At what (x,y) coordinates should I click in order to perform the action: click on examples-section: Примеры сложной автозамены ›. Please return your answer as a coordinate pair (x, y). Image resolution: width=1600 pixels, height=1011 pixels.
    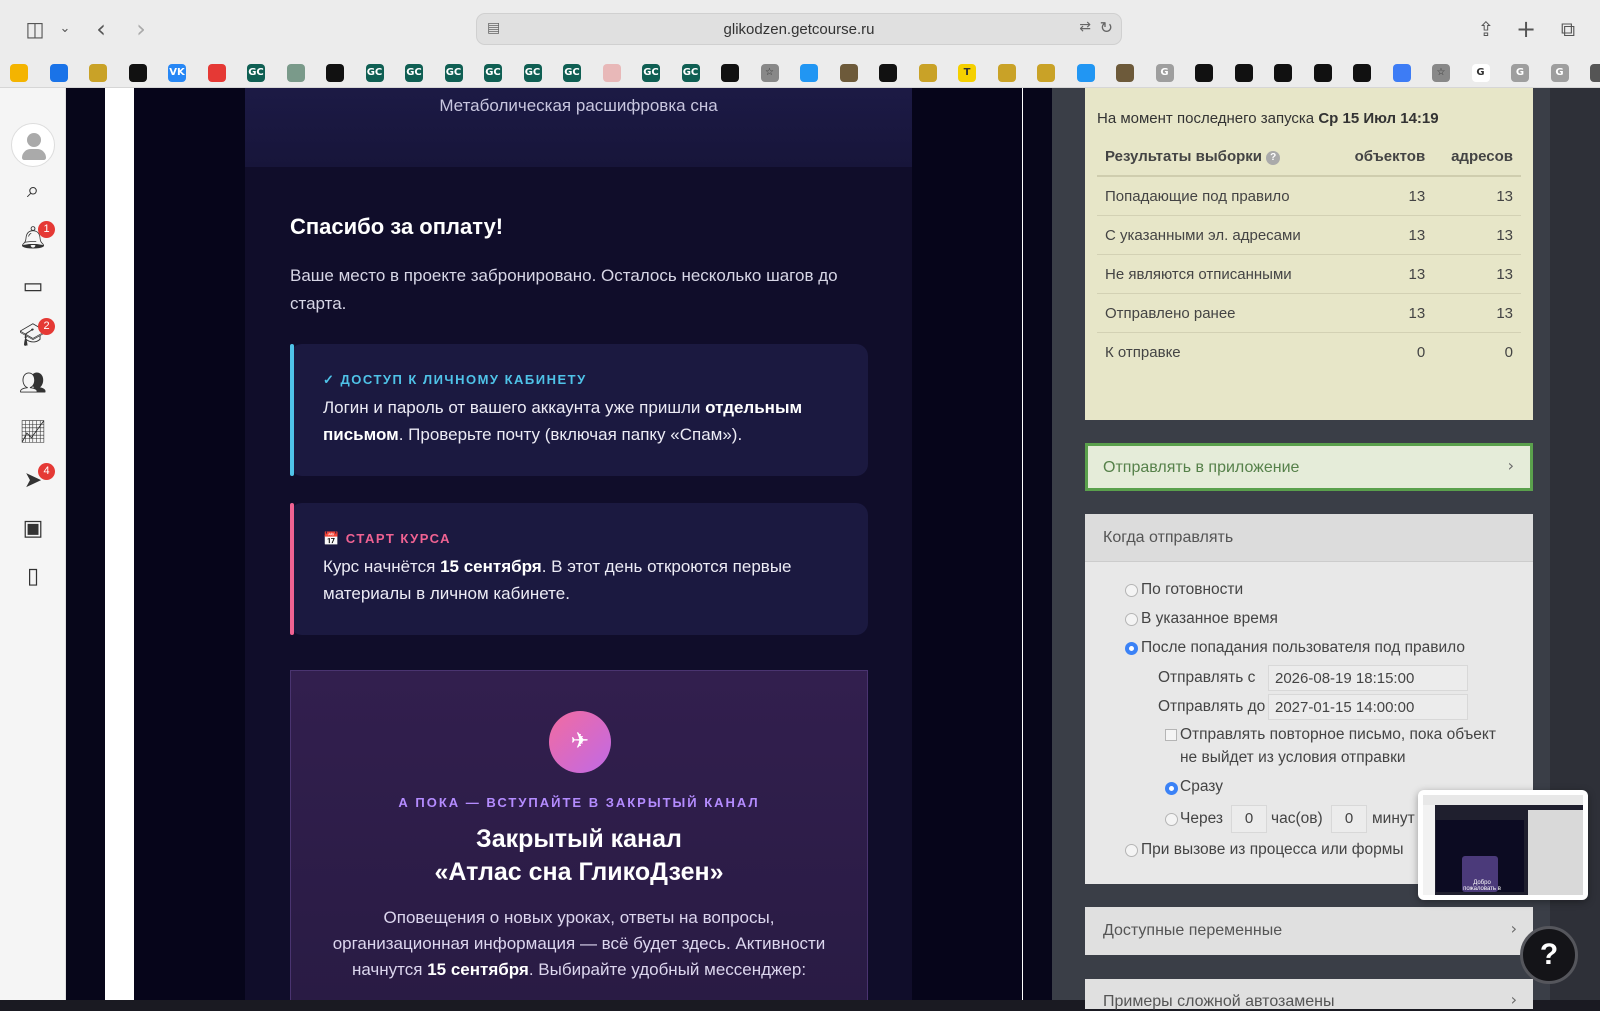
    Looking at the image, I should click on (1309, 994).